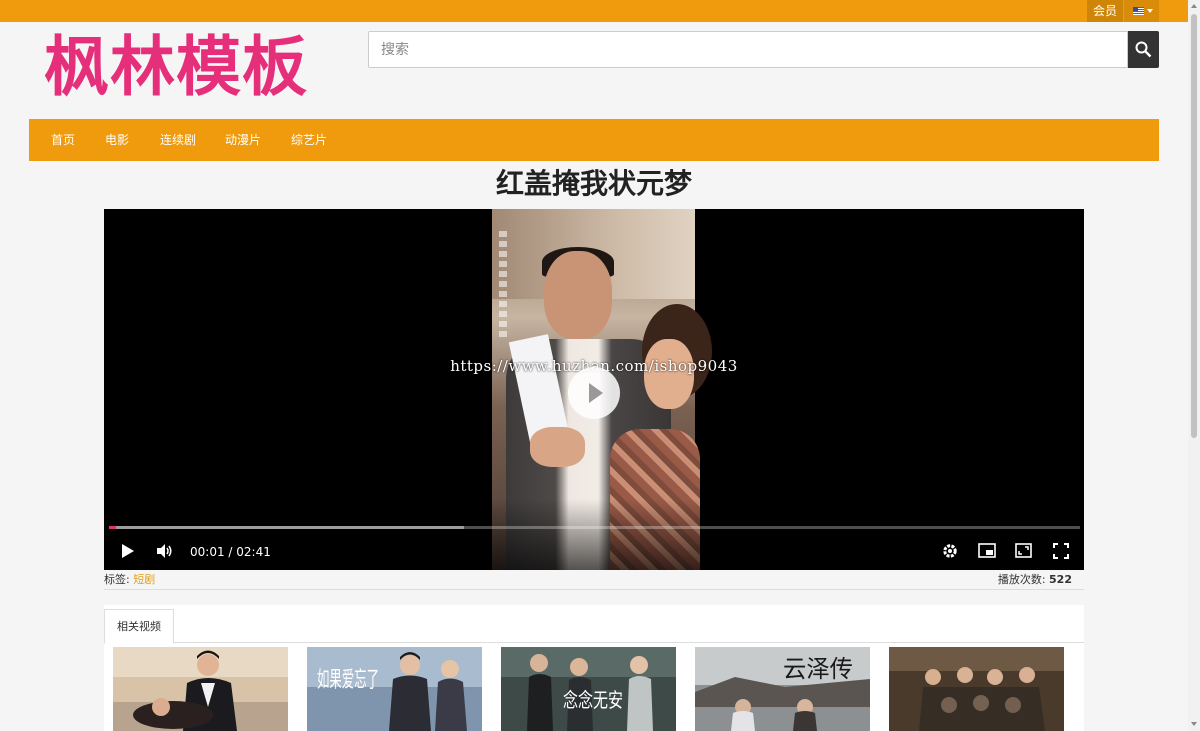 Image resolution: width=1200 pixels, height=731 pixels. What do you see at coordinates (309, 140) in the screenshot?
I see `nav-item-variety: 综艺片` at bounding box center [309, 140].